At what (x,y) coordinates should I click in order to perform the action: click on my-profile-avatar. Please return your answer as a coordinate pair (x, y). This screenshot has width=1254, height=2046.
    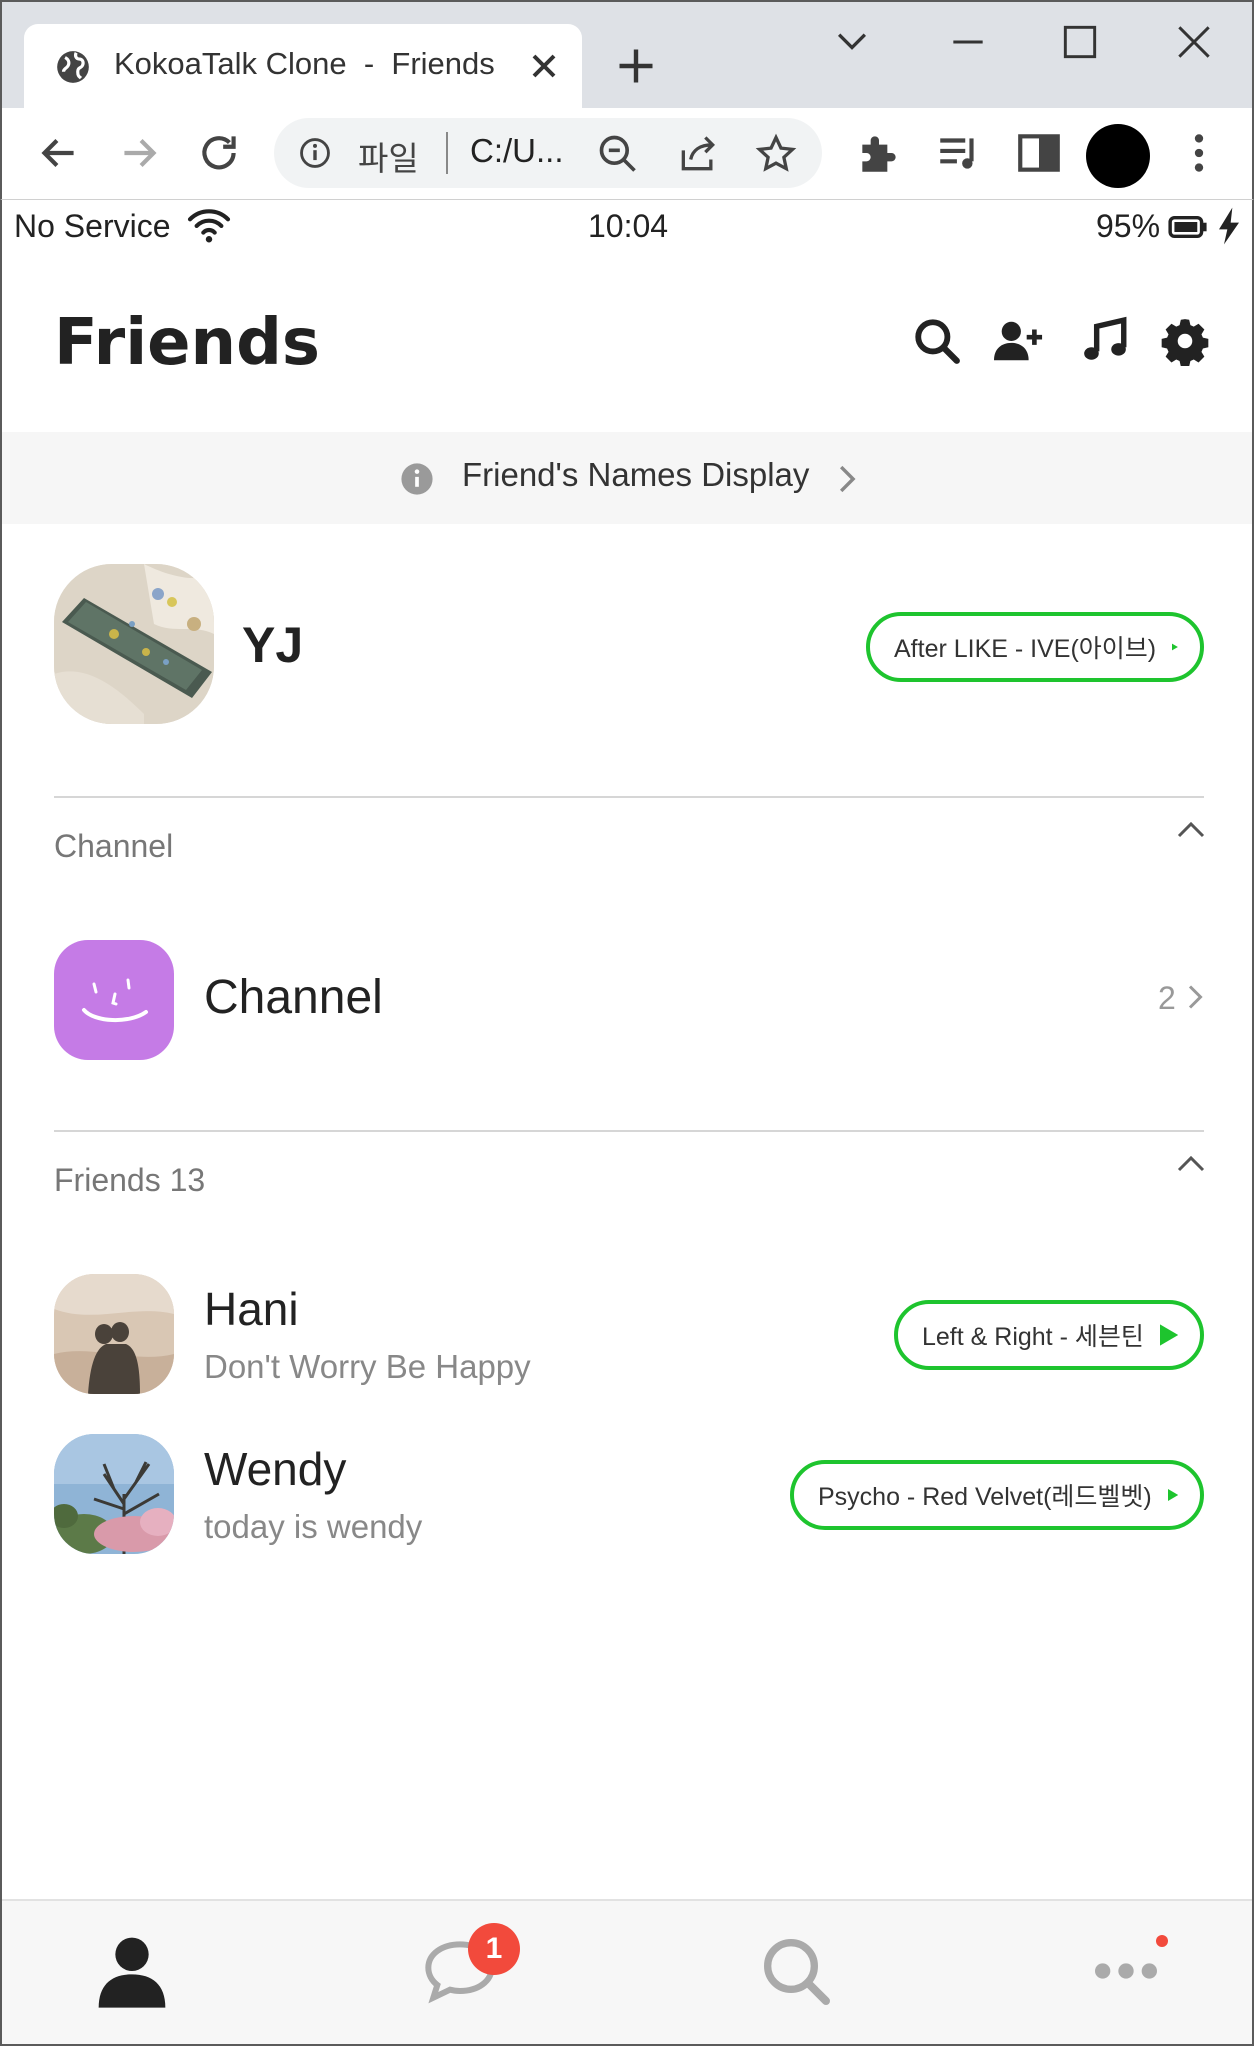
    Looking at the image, I should click on (134, 644).